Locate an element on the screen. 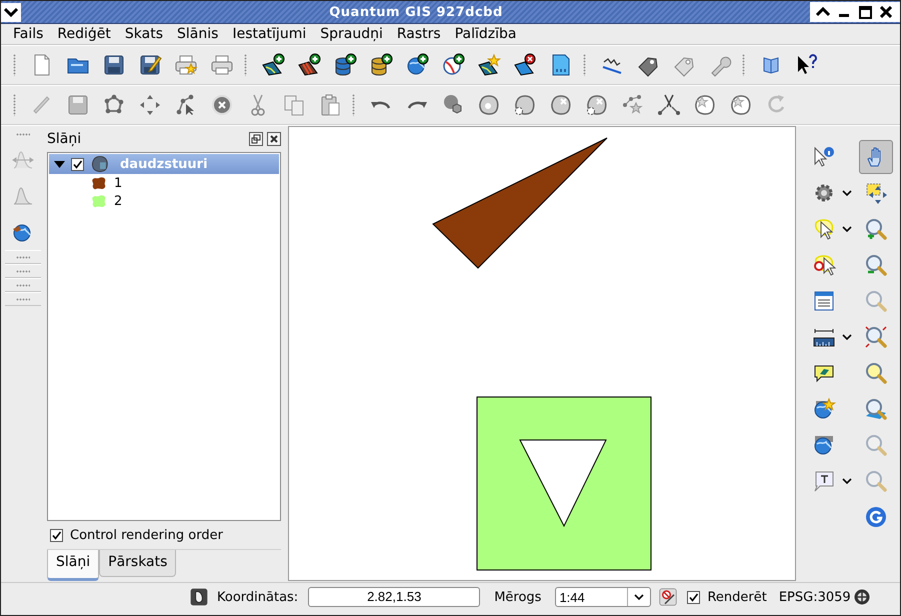 The image size is (901, 616). menu-item: Palīdzība is located at coordinates (486, 34).